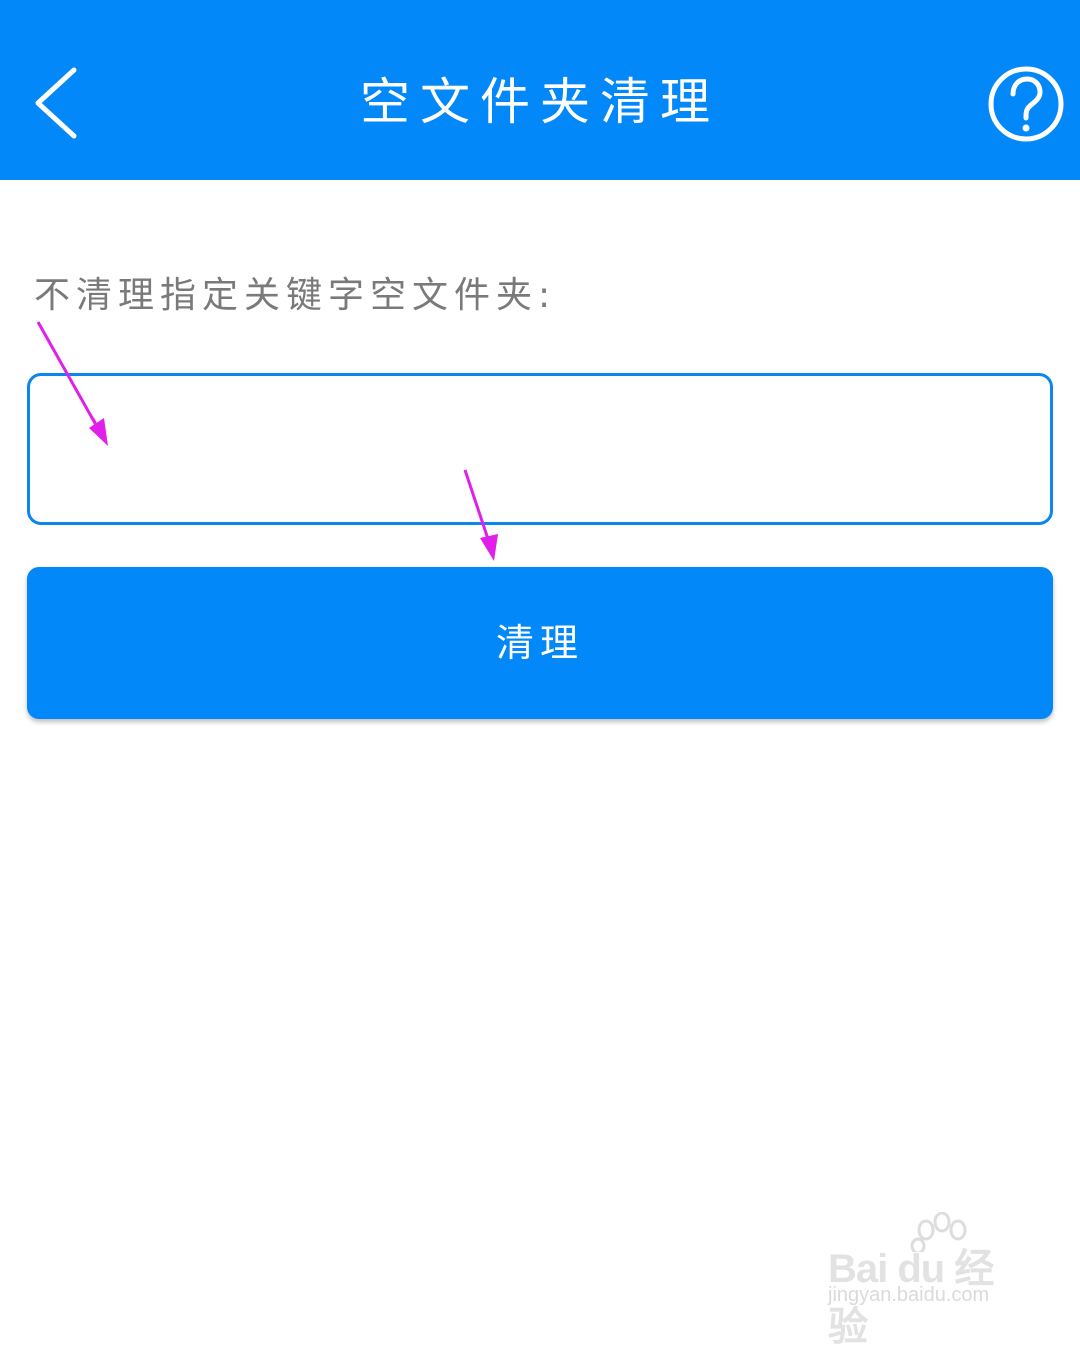 This screenshot has height=1352, width=1080. Describe the element at coordinates (909, 1295) in the screenshot. I see `watermark-url: jingyan.baidu.com` at that location.